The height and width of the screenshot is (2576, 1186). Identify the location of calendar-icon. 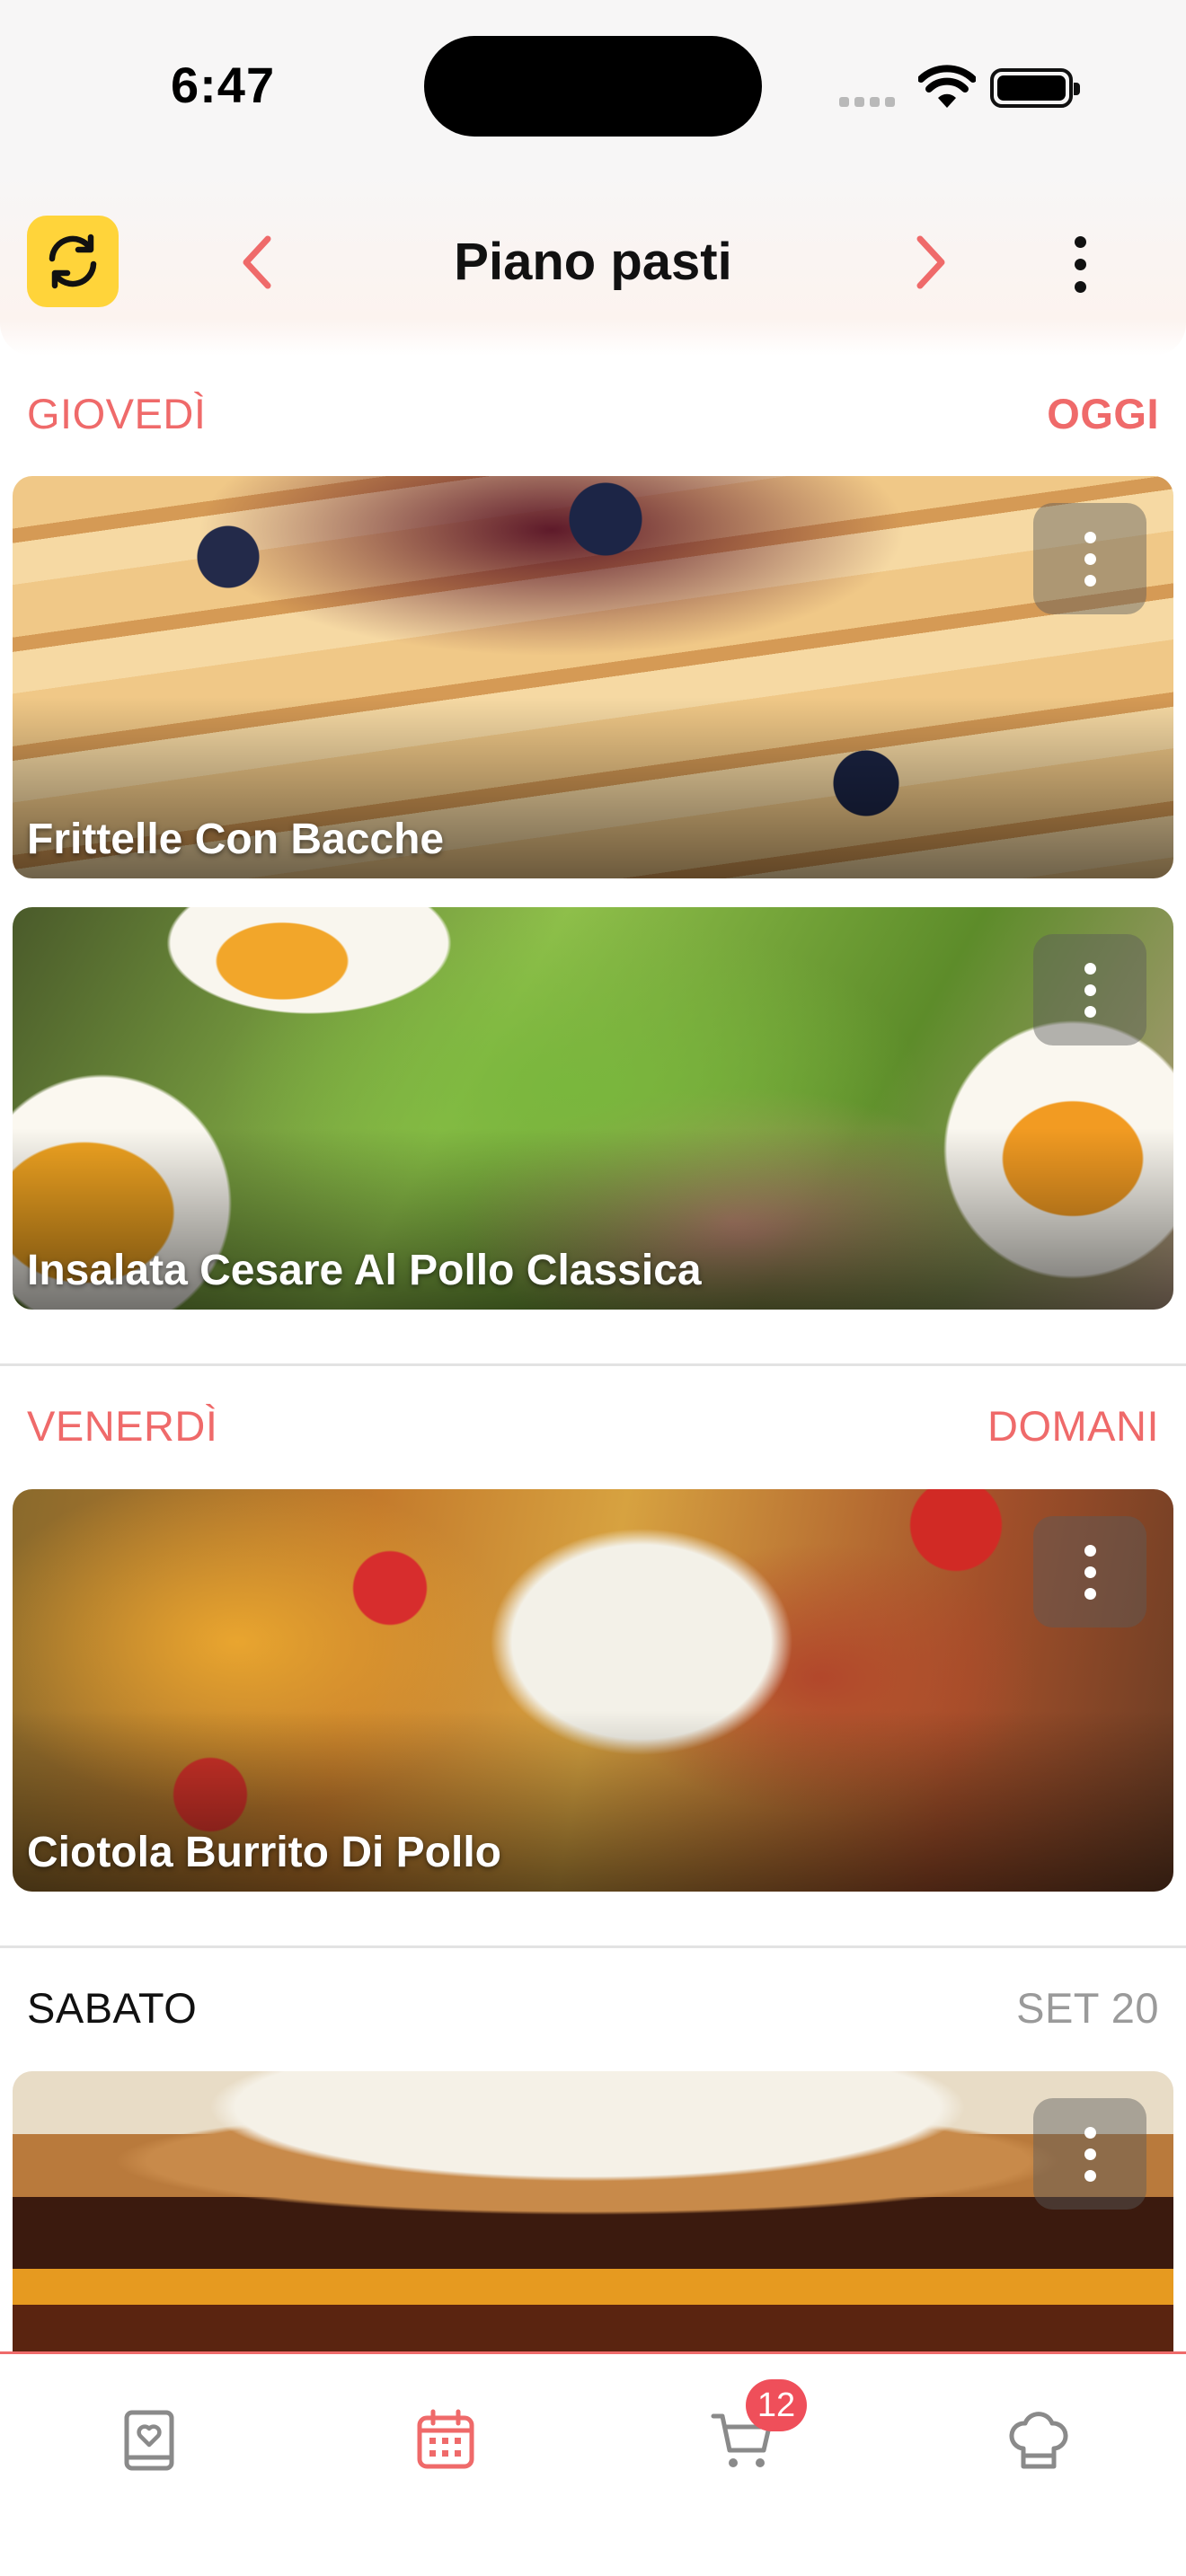
(445, 2439).